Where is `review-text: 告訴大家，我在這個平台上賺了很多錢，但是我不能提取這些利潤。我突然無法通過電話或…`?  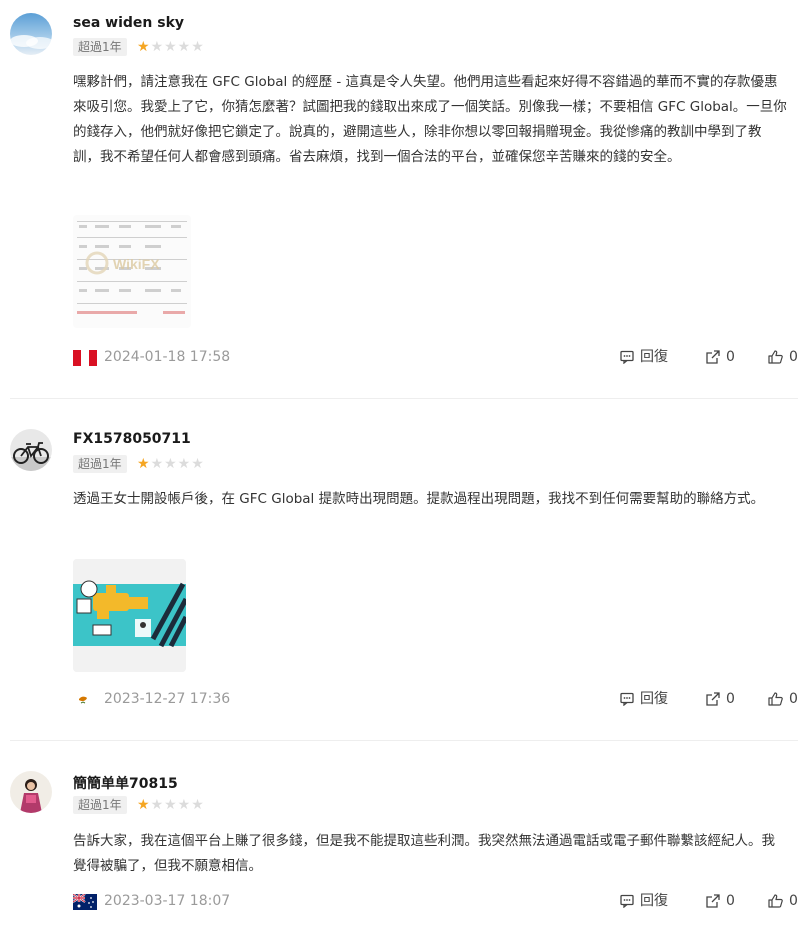
review-text: 告訴大家，我在這個平台上賺了很多錢，但是我不能提取這些利潤。我突然無法通過電話或… is located at coordinates (424, 853).